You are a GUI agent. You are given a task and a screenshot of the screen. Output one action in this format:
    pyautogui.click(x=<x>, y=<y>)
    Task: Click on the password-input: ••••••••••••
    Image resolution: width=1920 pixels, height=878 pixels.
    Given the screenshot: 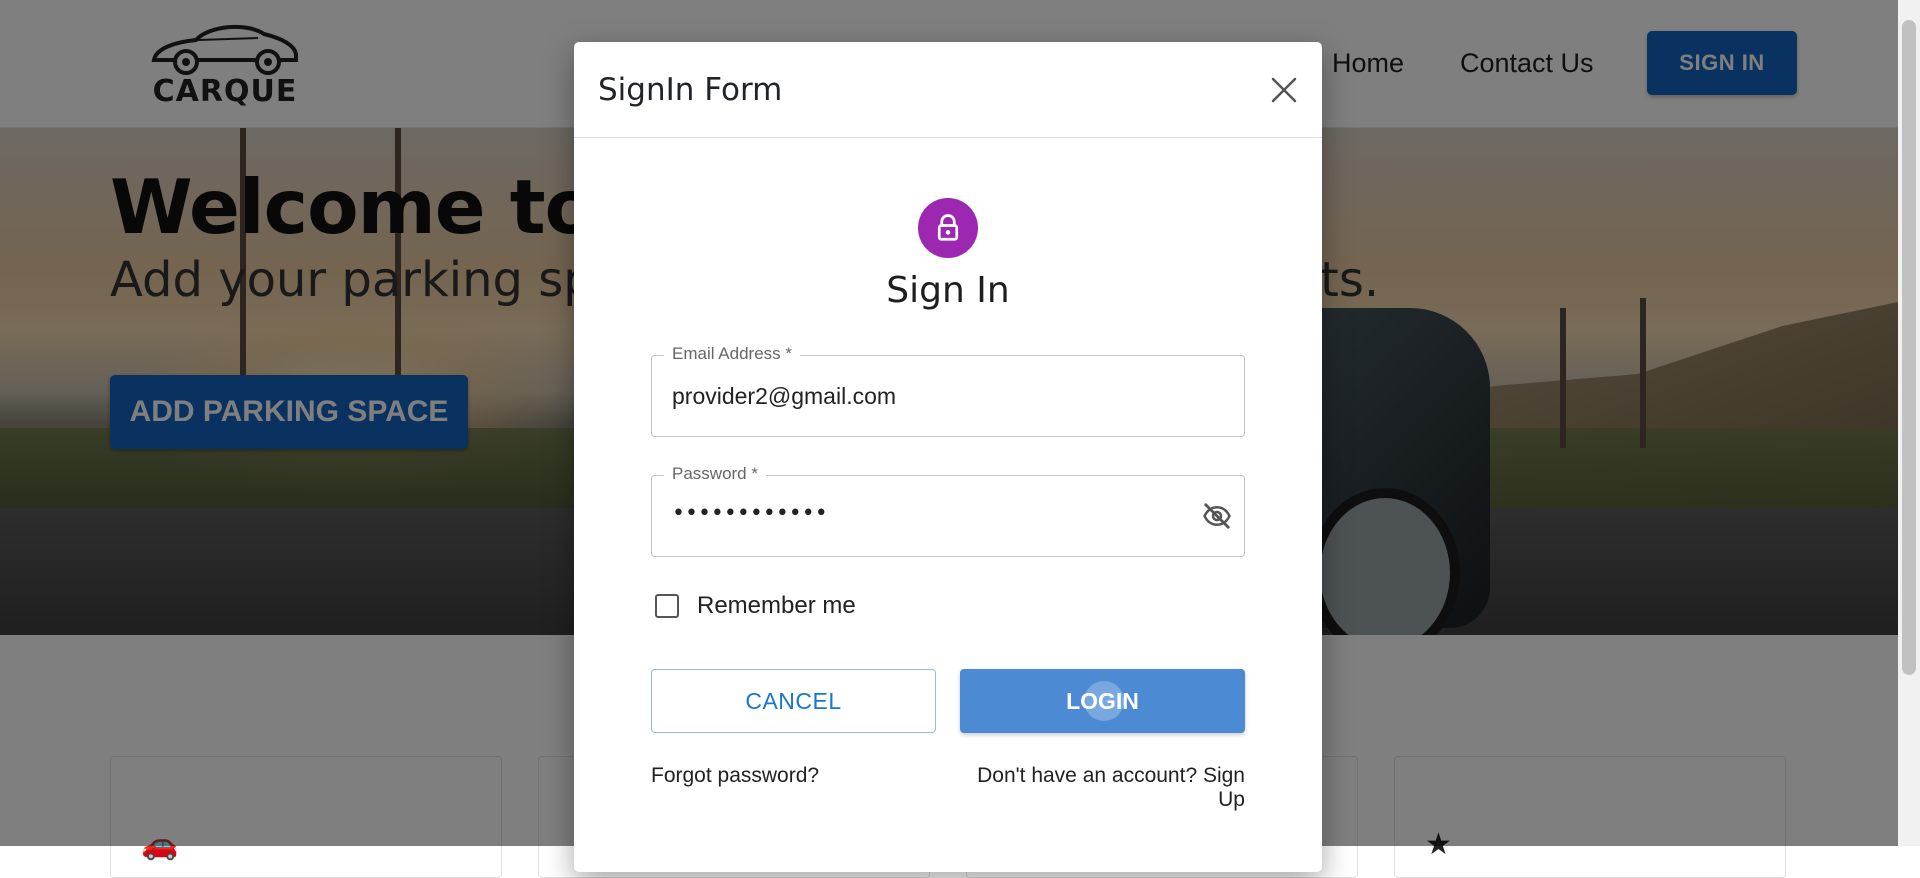 What is the action you would take?
    pyautogui.click(x=750, y=513)
    